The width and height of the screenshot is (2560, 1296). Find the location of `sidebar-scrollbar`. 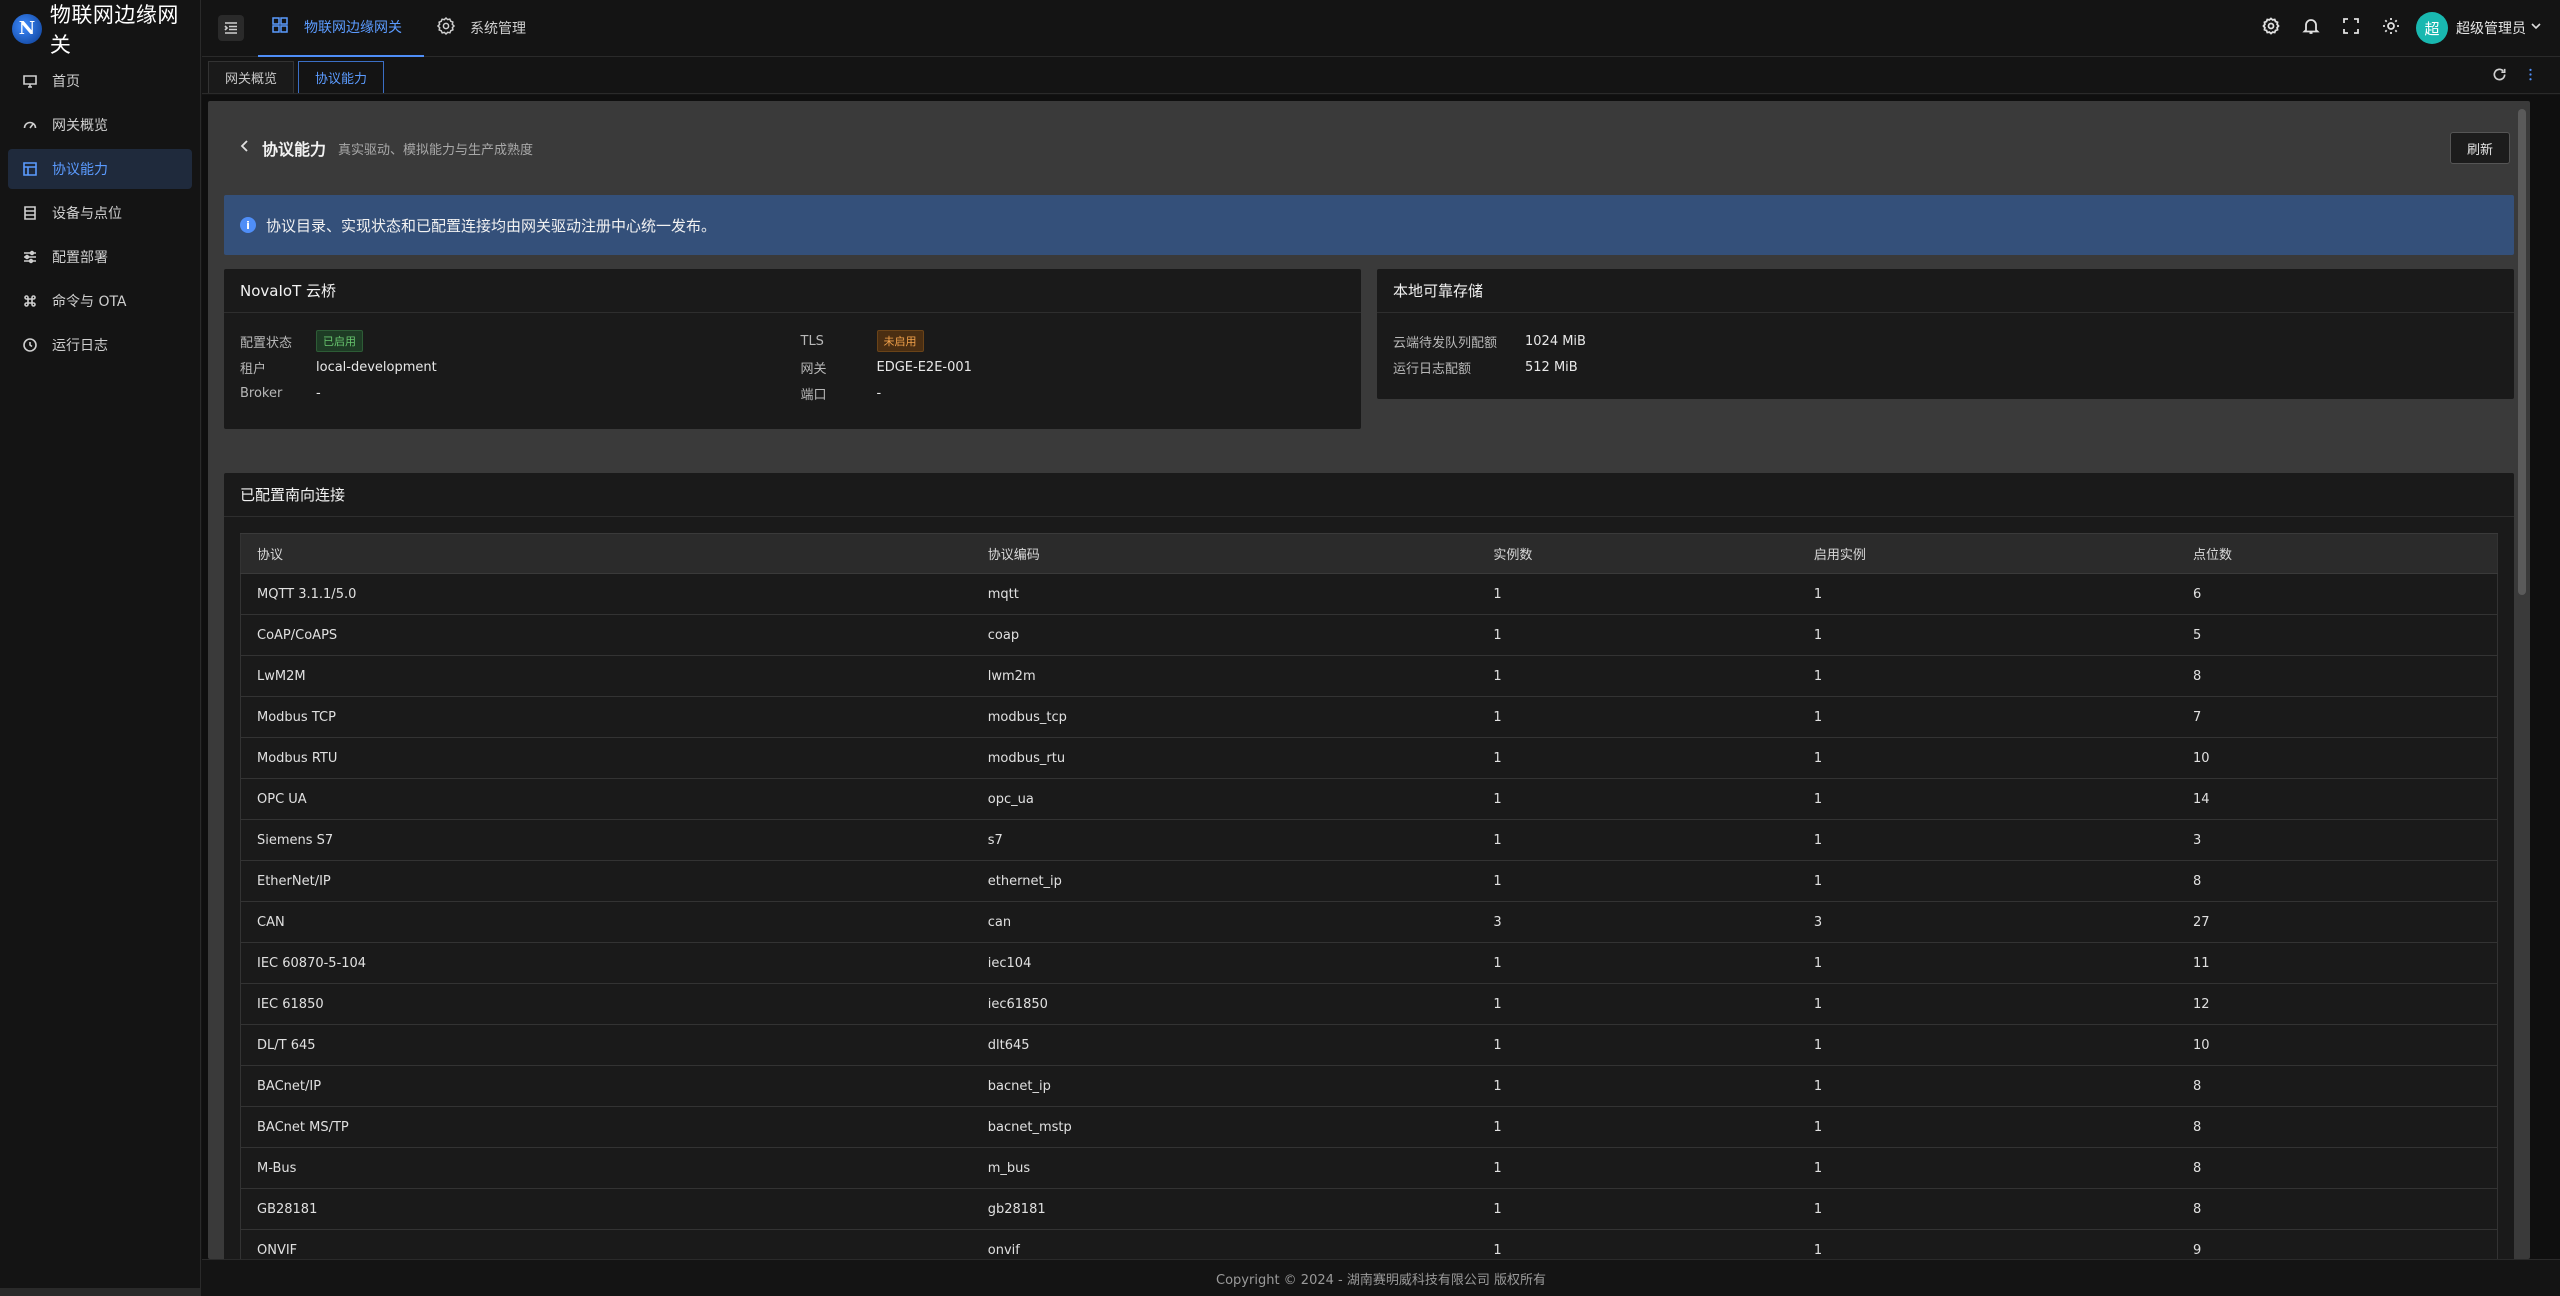

sidebar-scrollbar is located at coordinates (100, 1292).